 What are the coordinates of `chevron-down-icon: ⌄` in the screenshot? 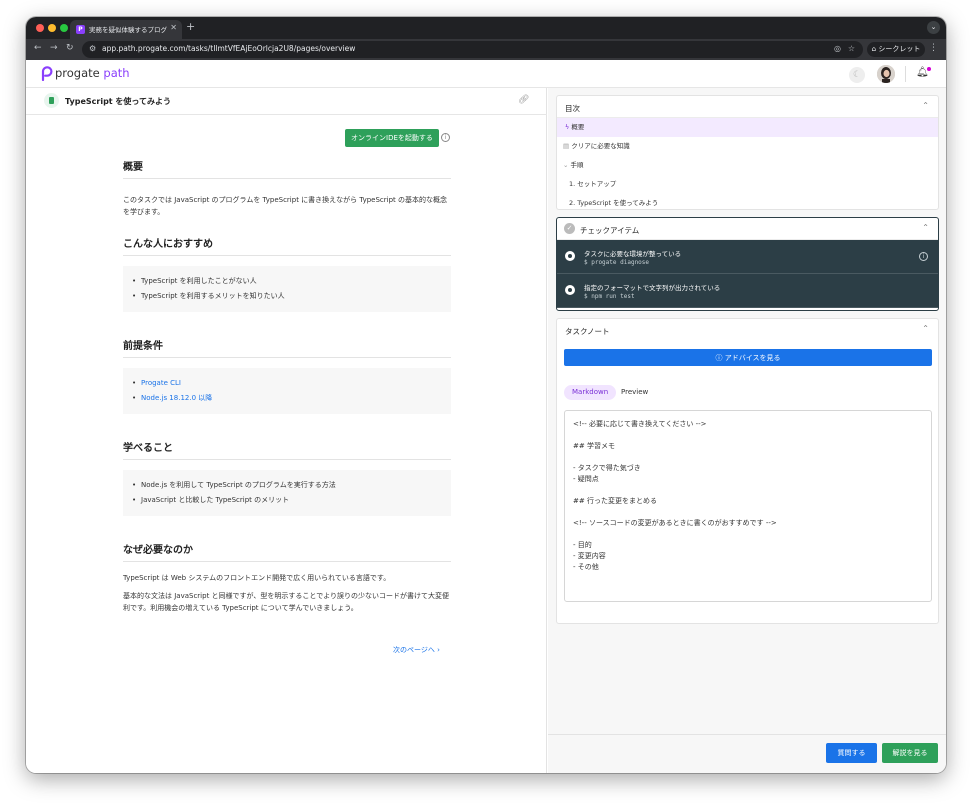 It's located at (567, 165).